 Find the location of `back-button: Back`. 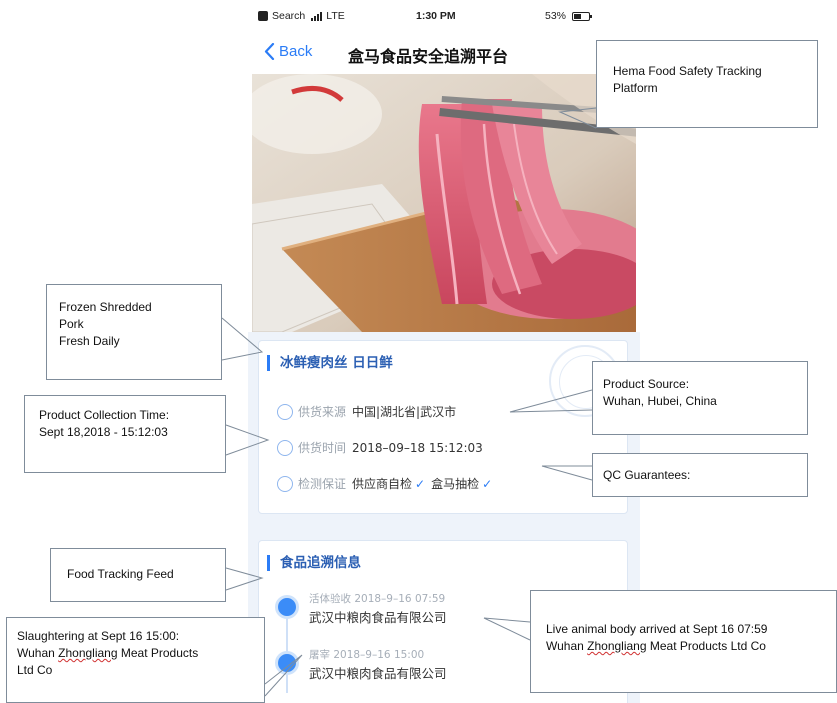

back-button: Back is located at coordinates (288, 51).